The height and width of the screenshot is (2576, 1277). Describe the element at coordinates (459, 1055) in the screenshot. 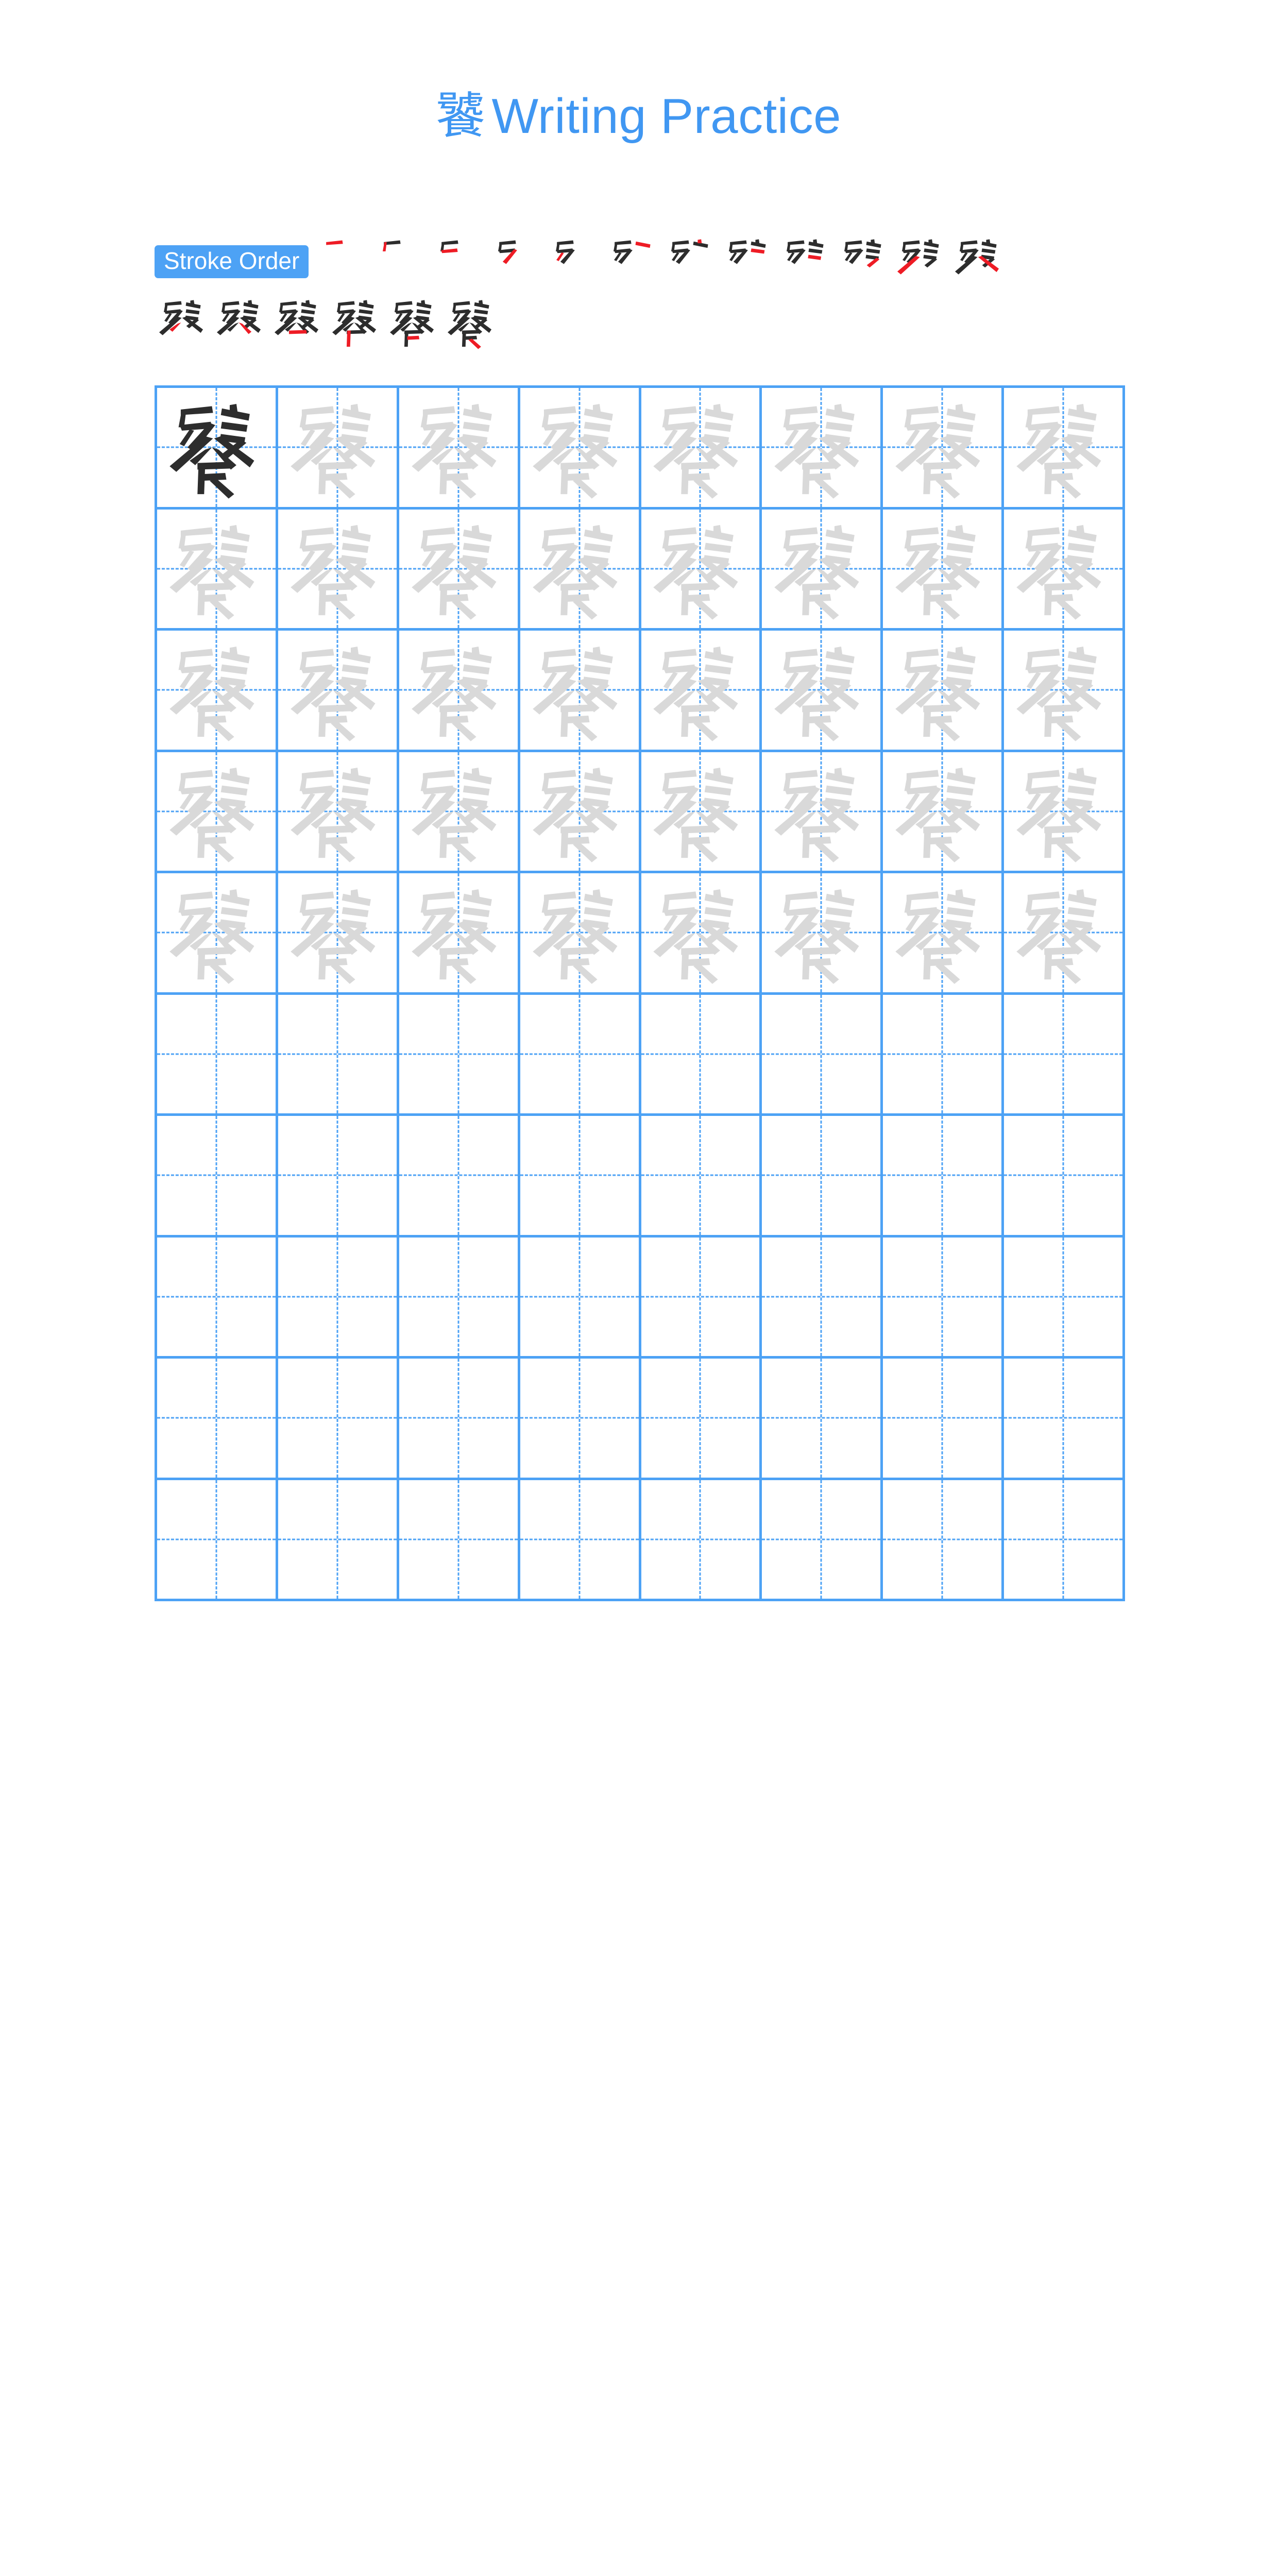

I see `practice-cell-r6-c3` at that location.